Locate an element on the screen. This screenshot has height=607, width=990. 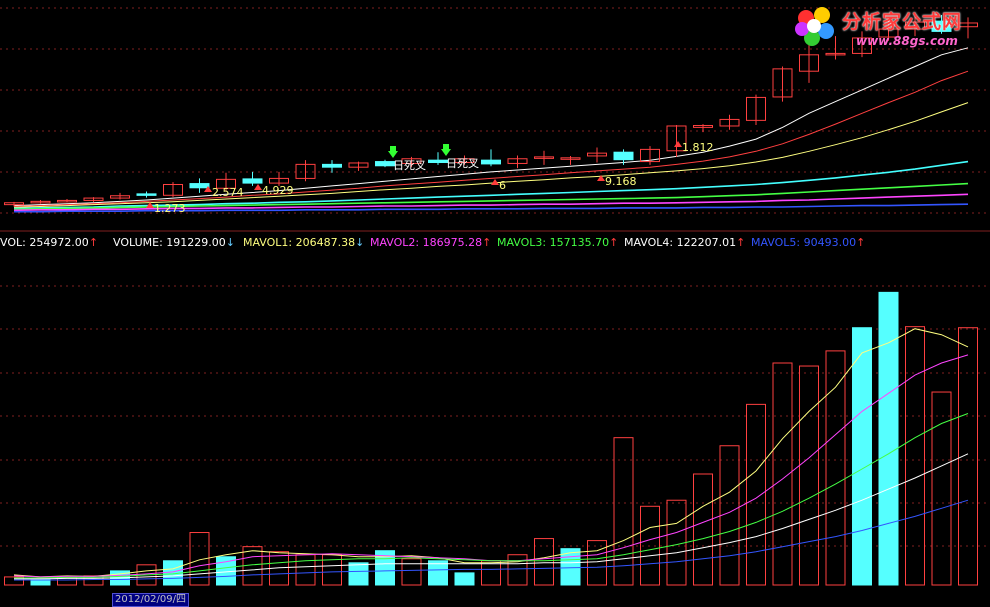
mavol-line is located at coordinates (491, 540).